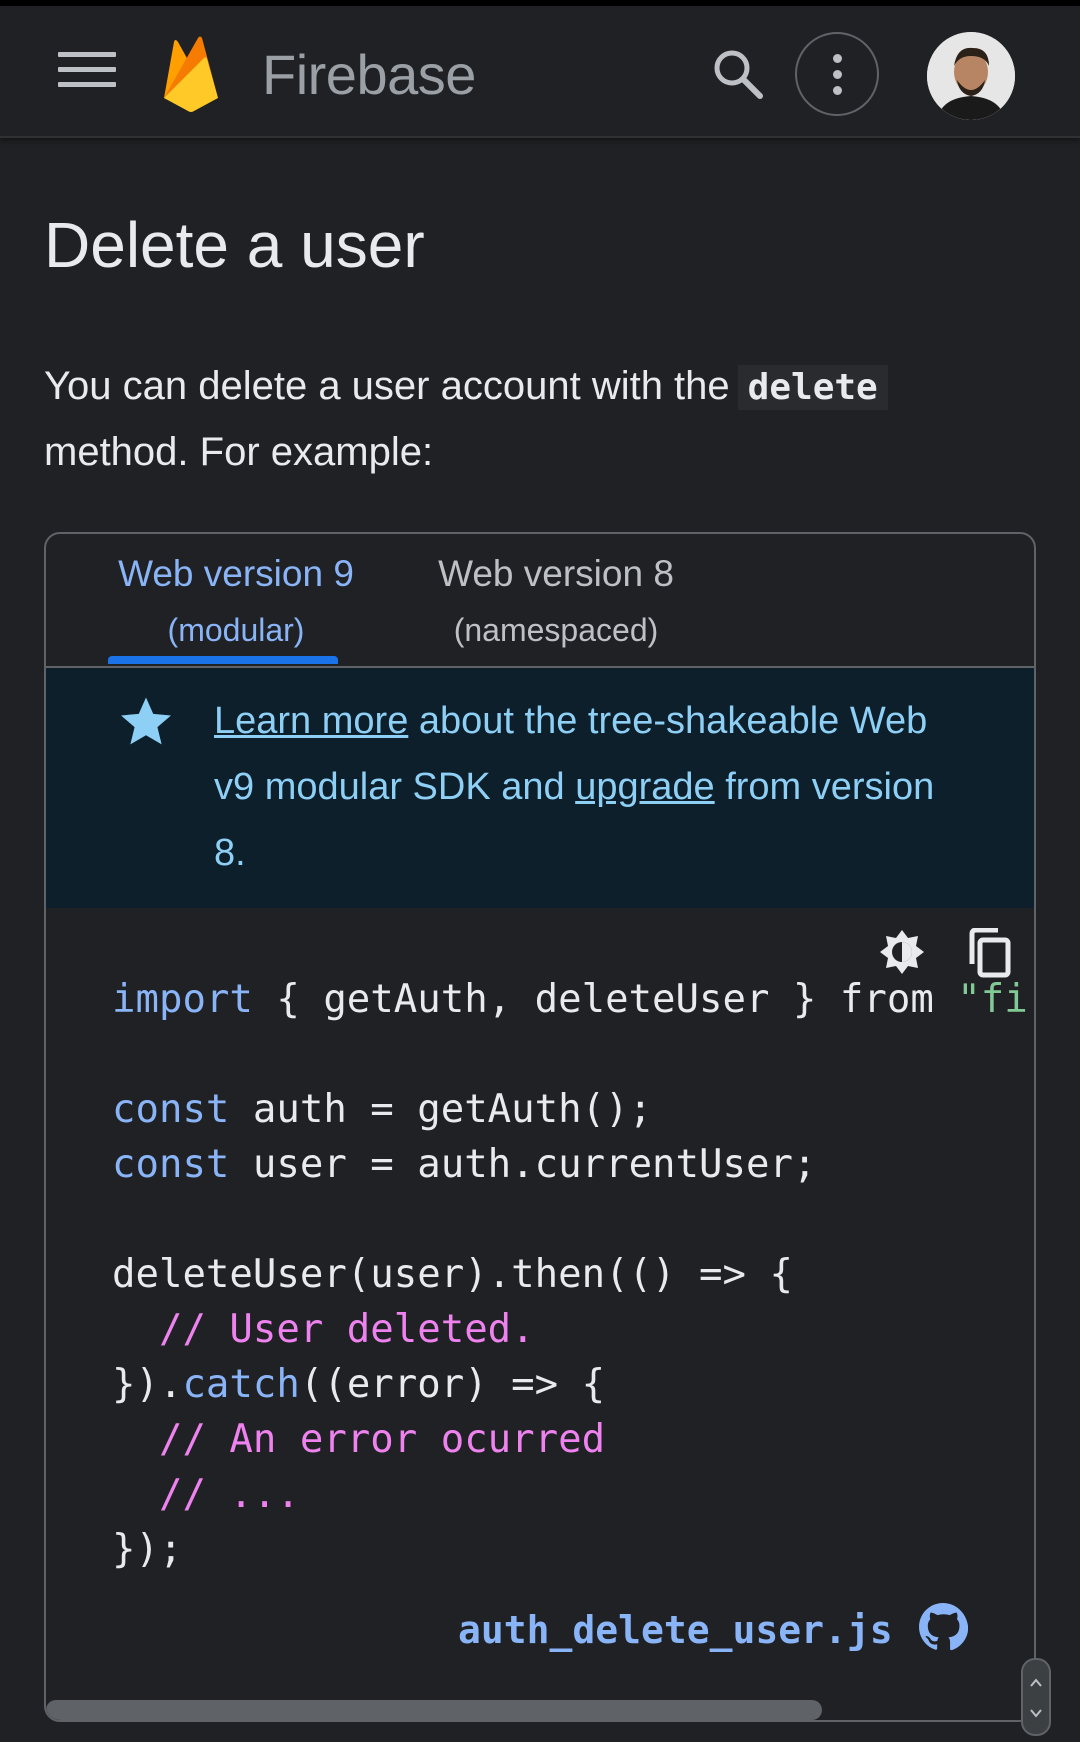 The width and height of the screenshot is (1080, 1742). Describe the element at coordinates (434, 1710) in the screenshot. I see `horizontal-scrollbar` at that location.